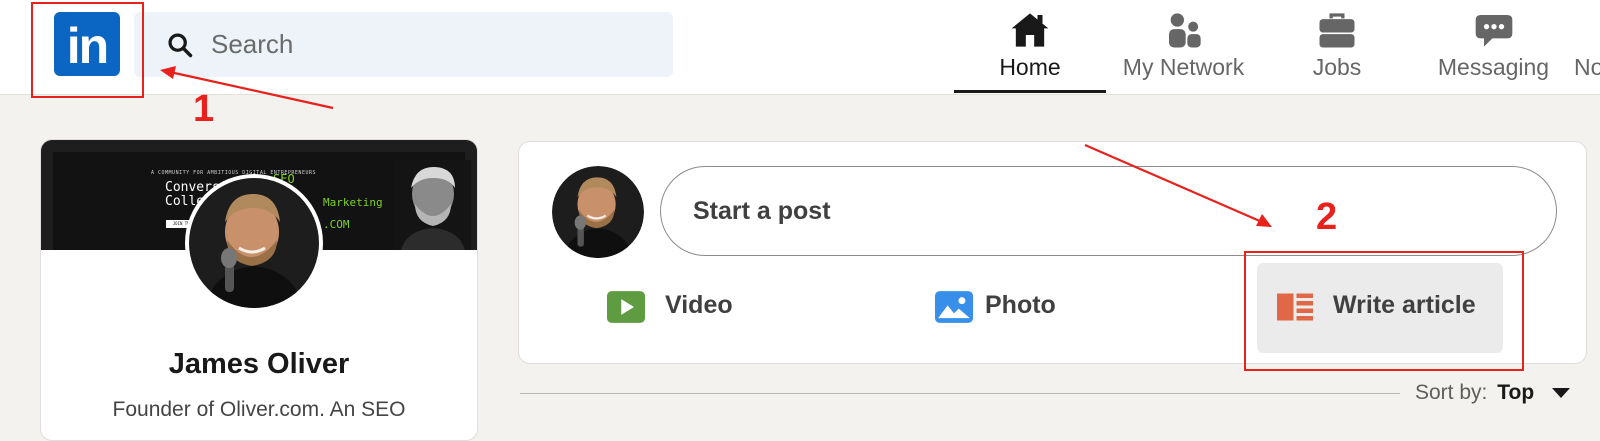  What do you see at coordinates (954, 307) in the screenshot?
I see `photo-icon` at bounding box center [954, 307].